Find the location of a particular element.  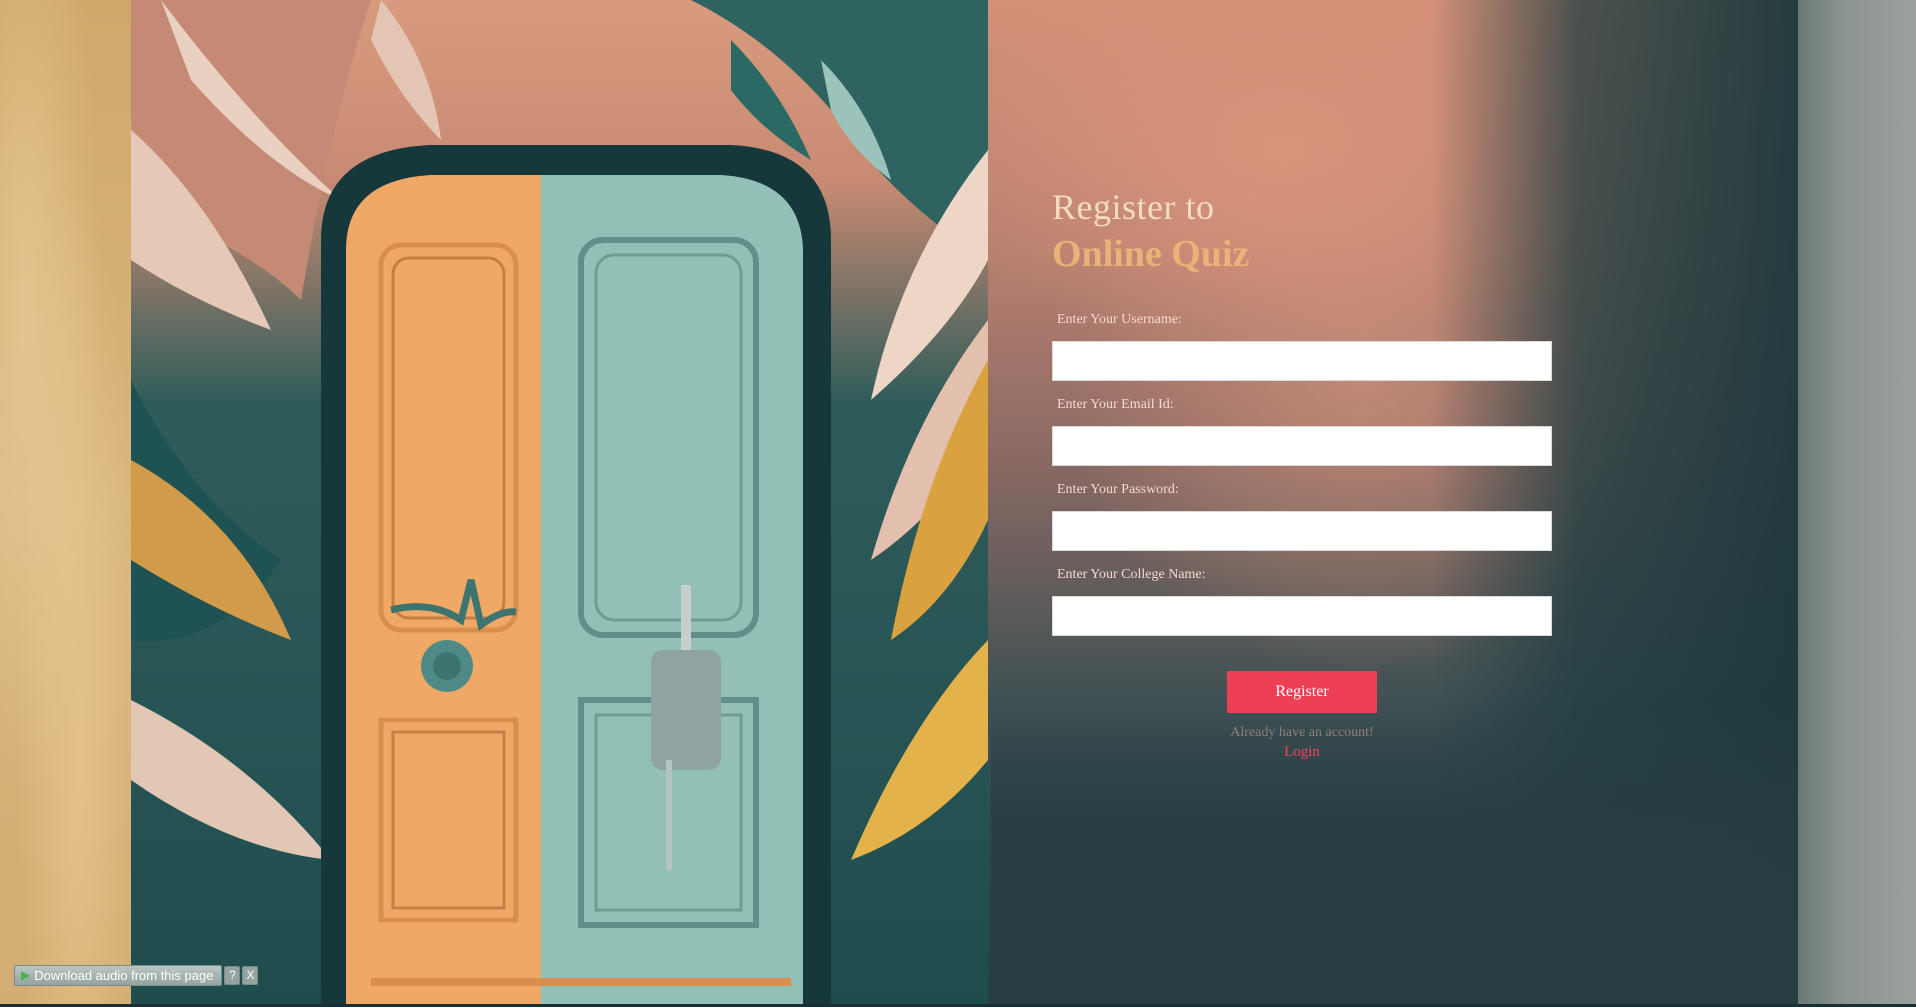

email-label: Enter Your Email Id: is located at coordinates (1115, 404).